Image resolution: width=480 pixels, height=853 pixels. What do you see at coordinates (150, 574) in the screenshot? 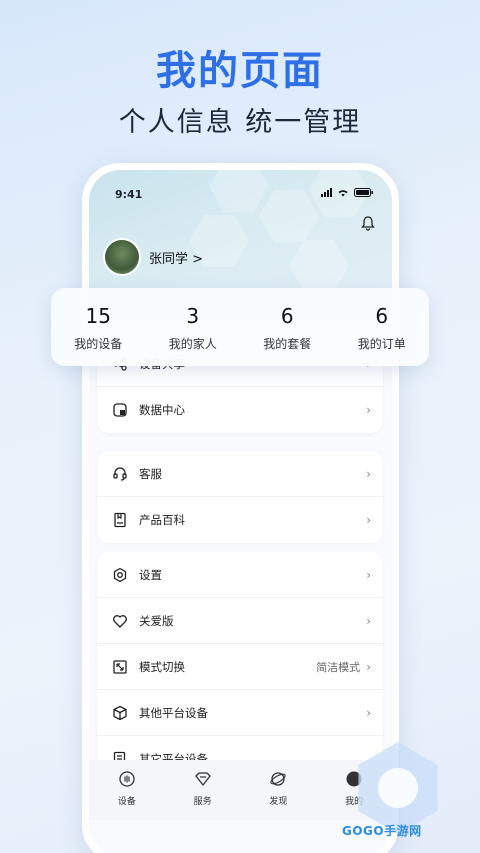
I see `menu-item-label: 设置` at bounding box center [150, 574].